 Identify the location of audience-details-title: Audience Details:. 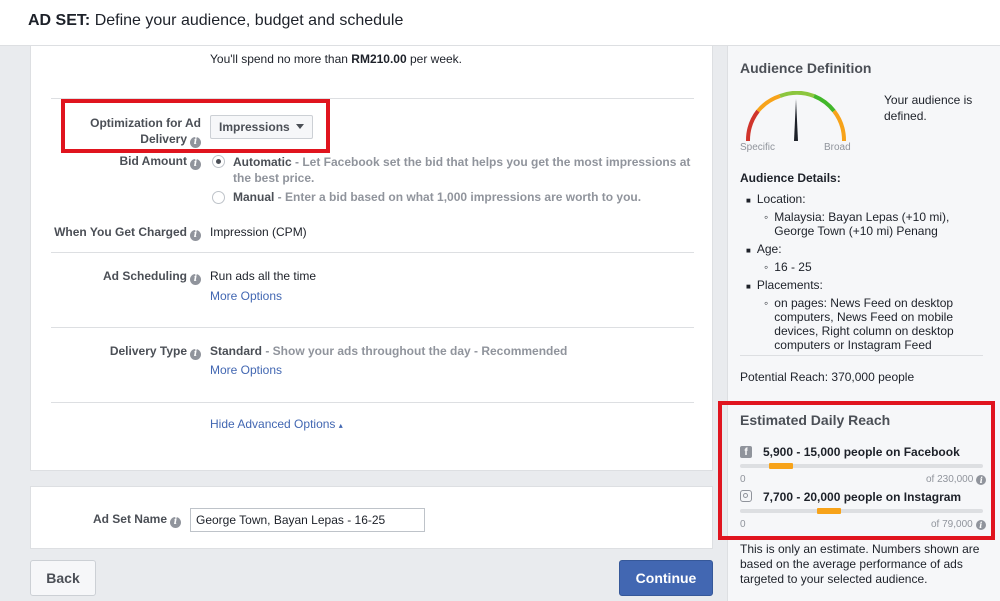
(790, 178).